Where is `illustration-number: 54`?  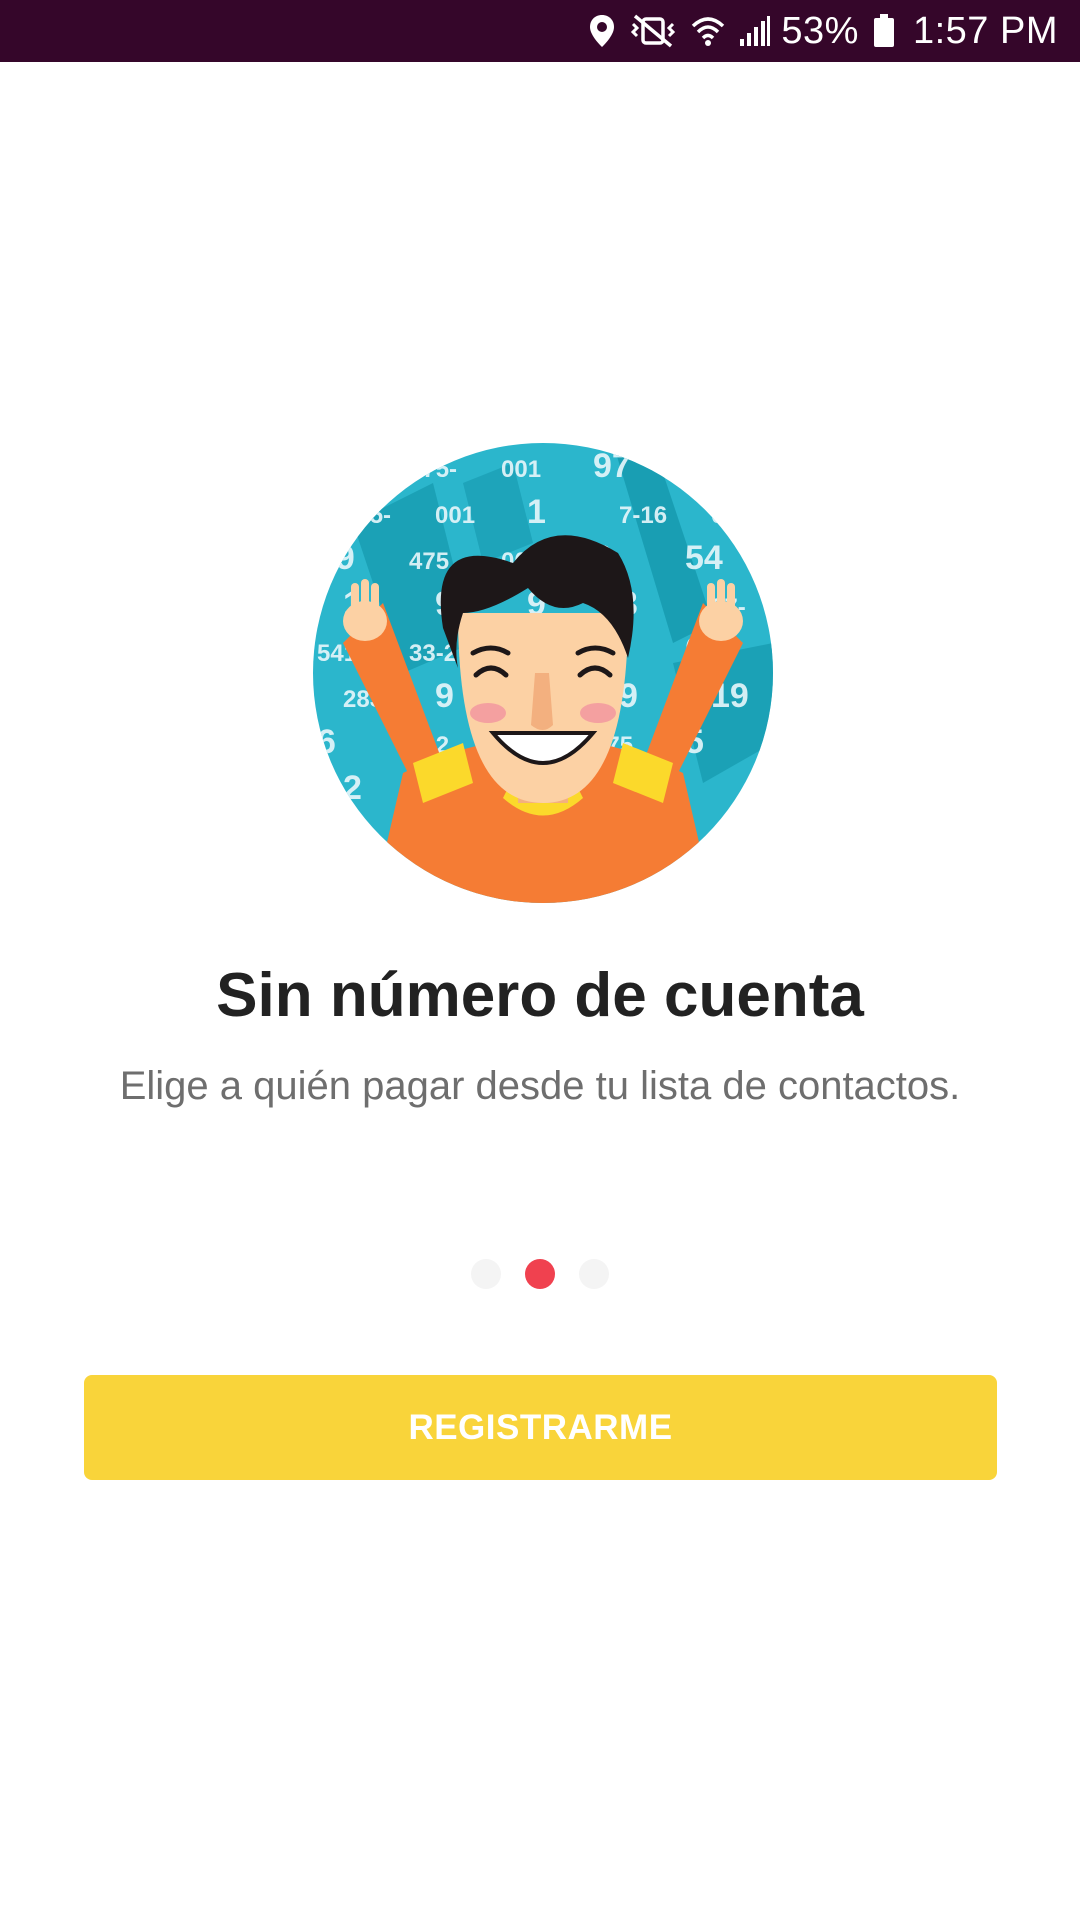
illustration-number: 54 is located at coordinates (704, 558).